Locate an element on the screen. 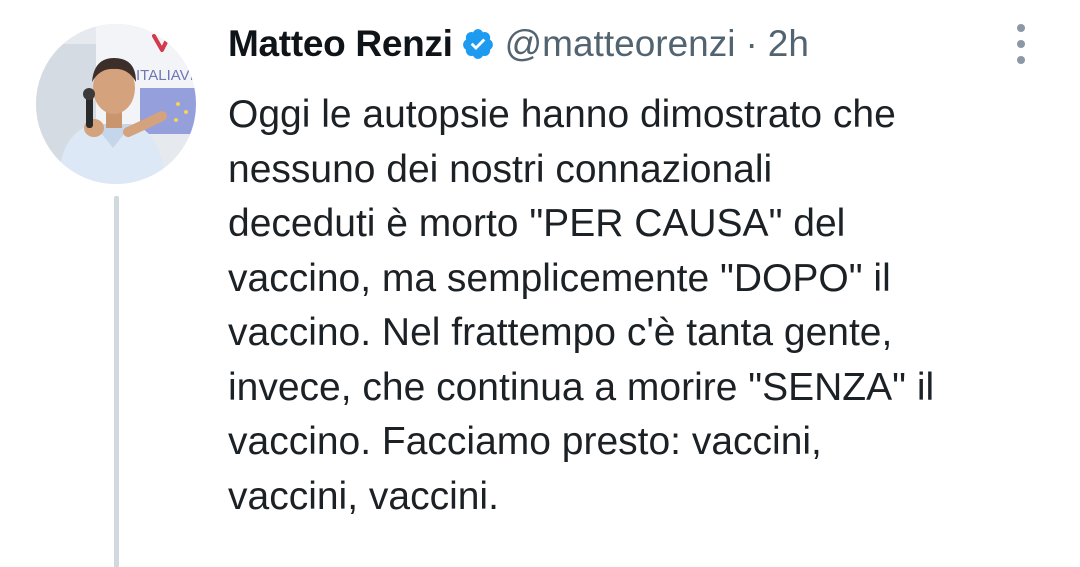  avatar-banner-text: ITALIAVIVA is located at coordinates (166, 75).